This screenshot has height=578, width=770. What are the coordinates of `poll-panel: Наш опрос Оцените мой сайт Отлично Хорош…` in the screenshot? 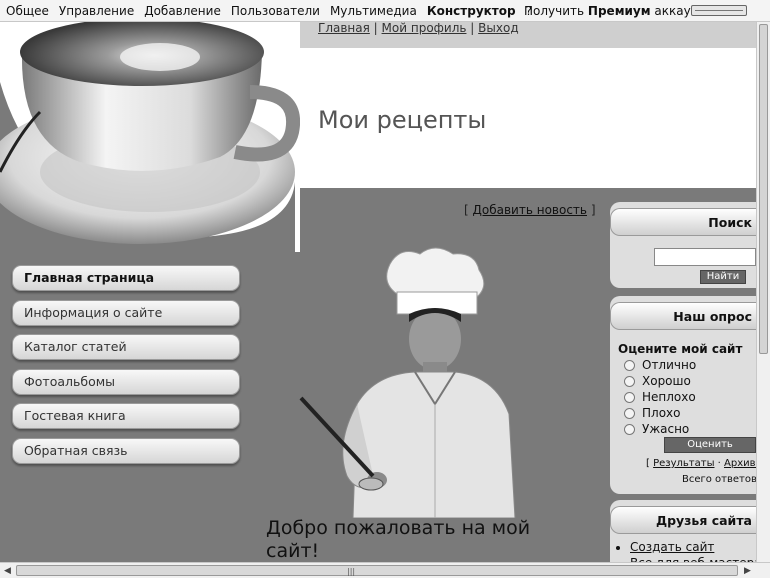 It's located at (690, 395).